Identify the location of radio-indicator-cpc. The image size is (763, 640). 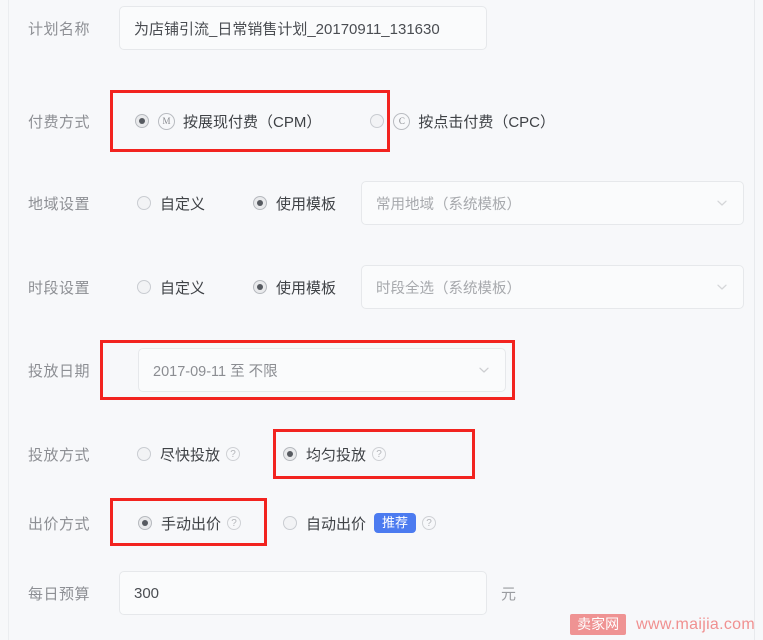
(377, 121).